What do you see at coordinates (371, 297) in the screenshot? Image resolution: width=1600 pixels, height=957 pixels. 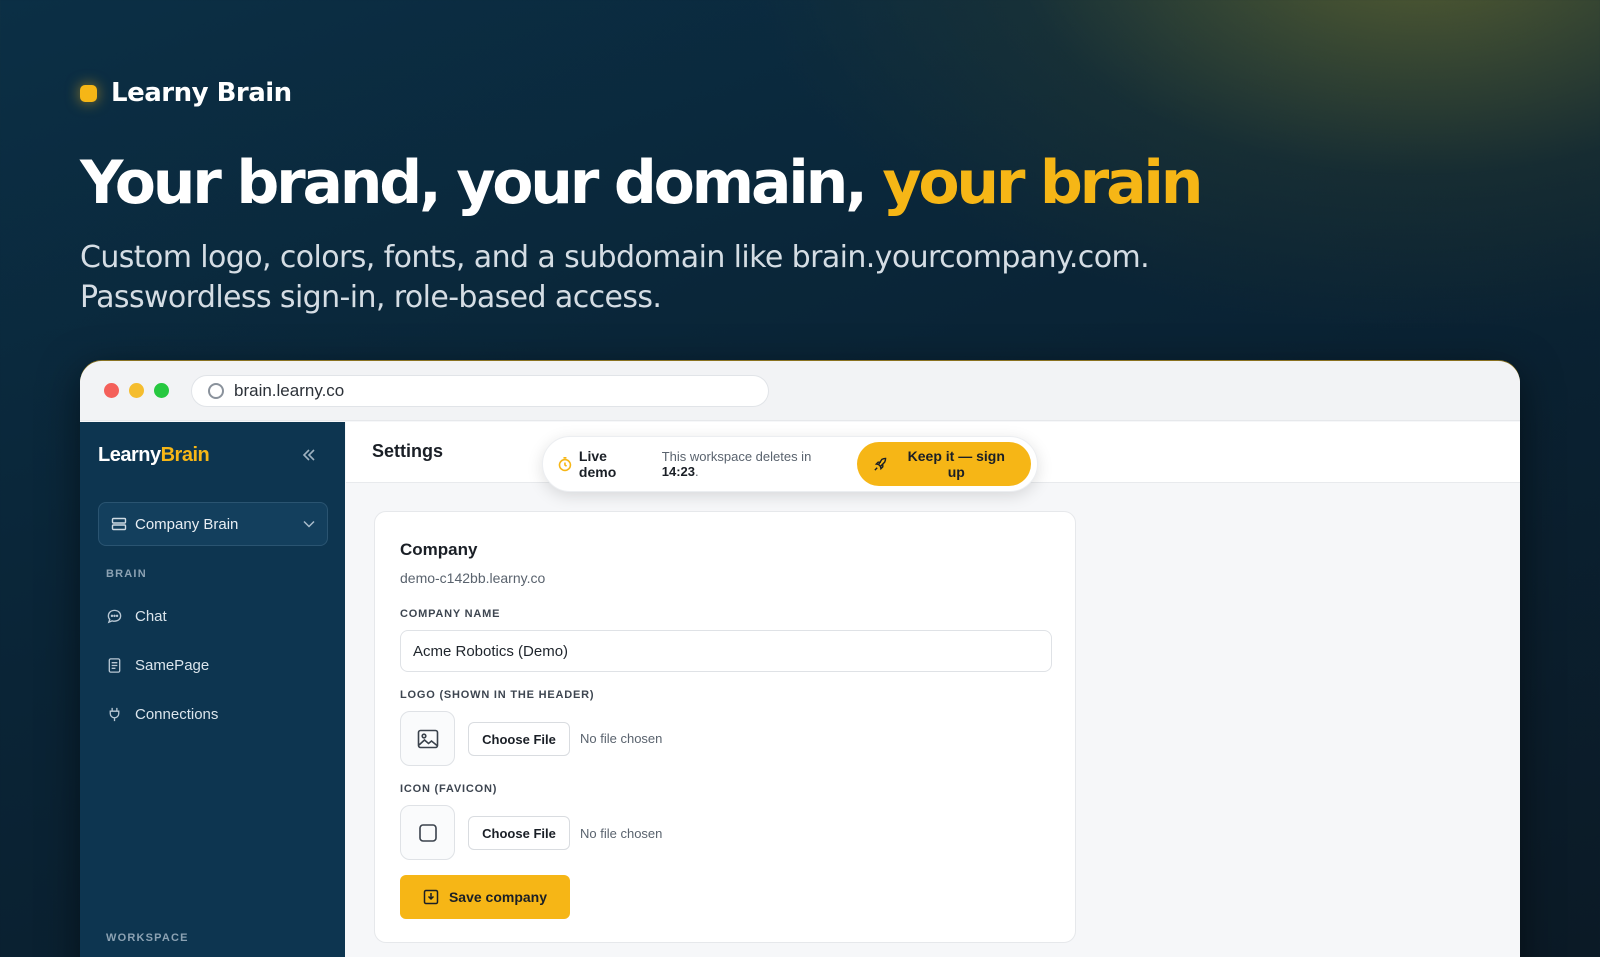 I see `subline-line-2: Passwordless sign-in, role-based access.` at bounding box center [371, 297].